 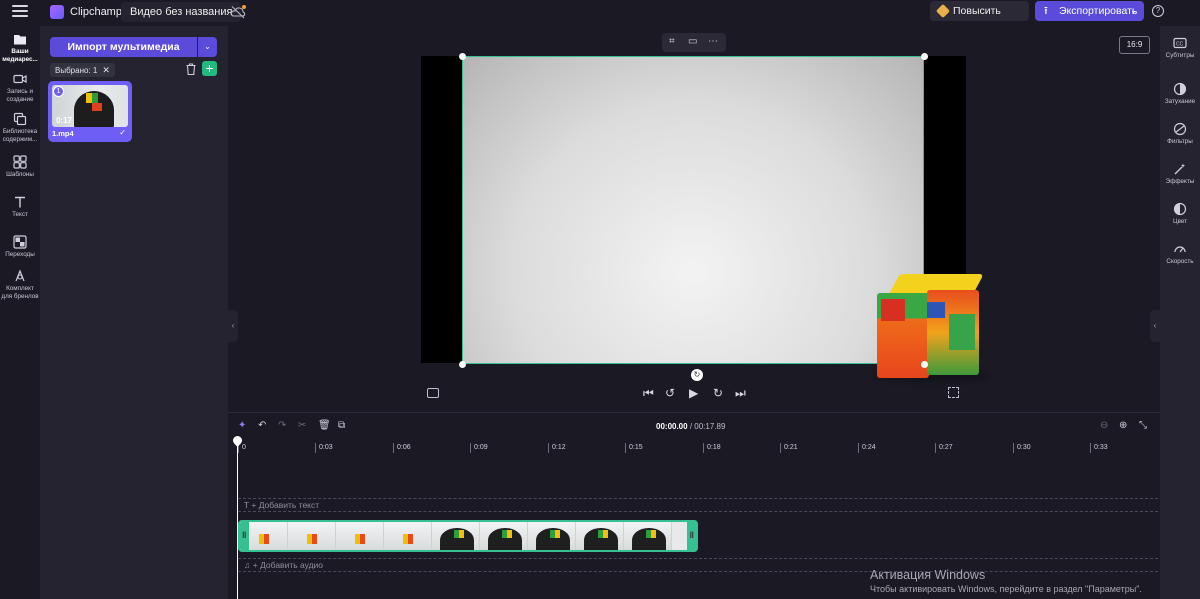 I want to click on color-icon, so click(x=1180, y=209).